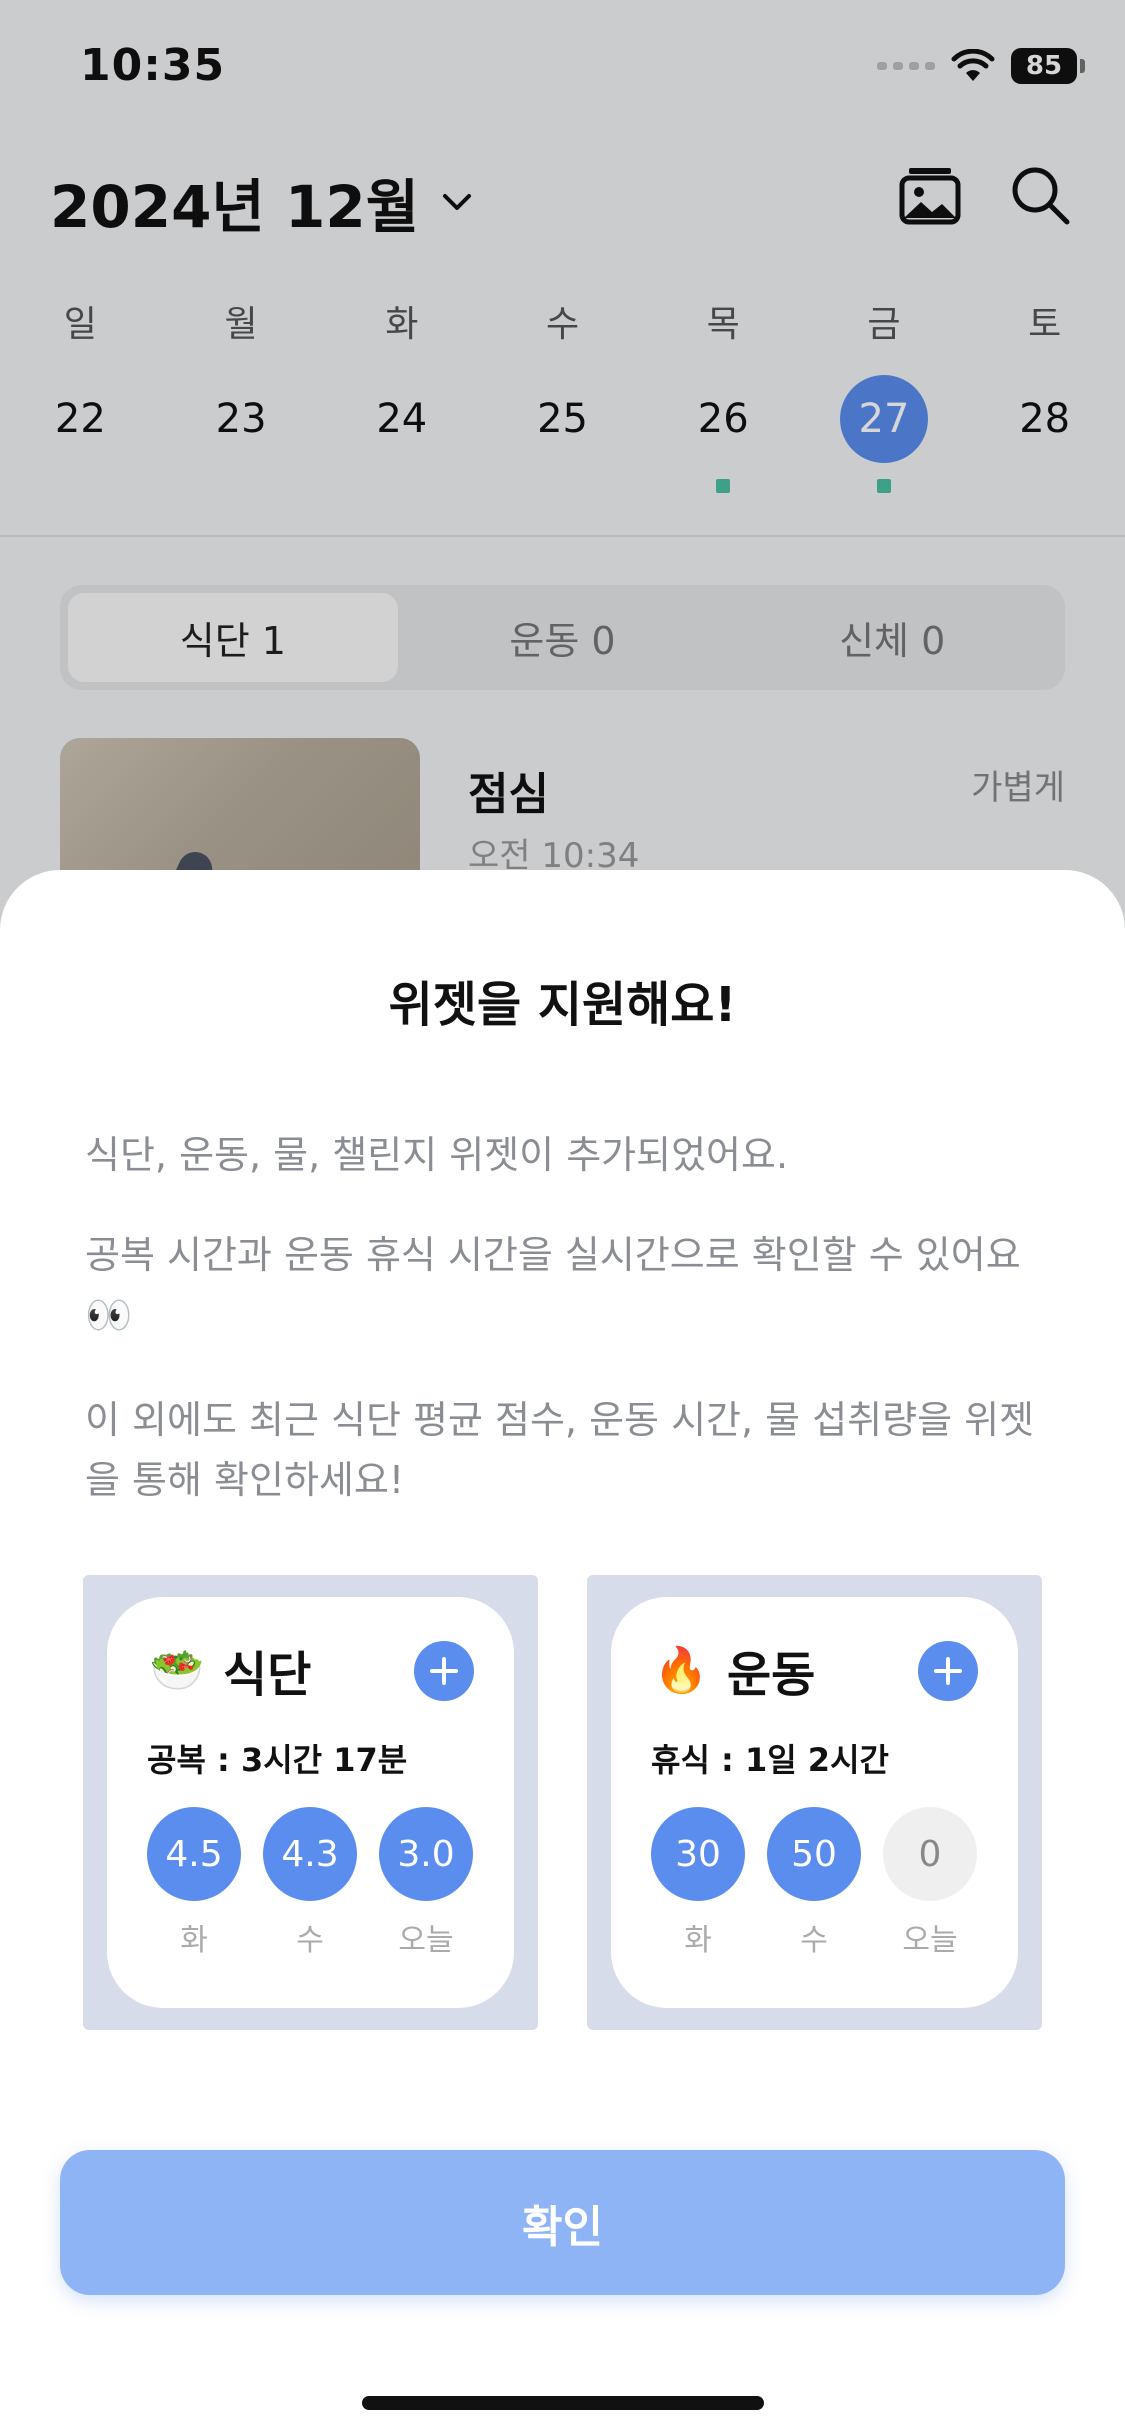 The width and height of the screenshot is (1125, 2436). What do you see at coordinates (562, 2222) in the screenshot?
I see `confirm-button: 확인` at bounding box center [562, 2222].